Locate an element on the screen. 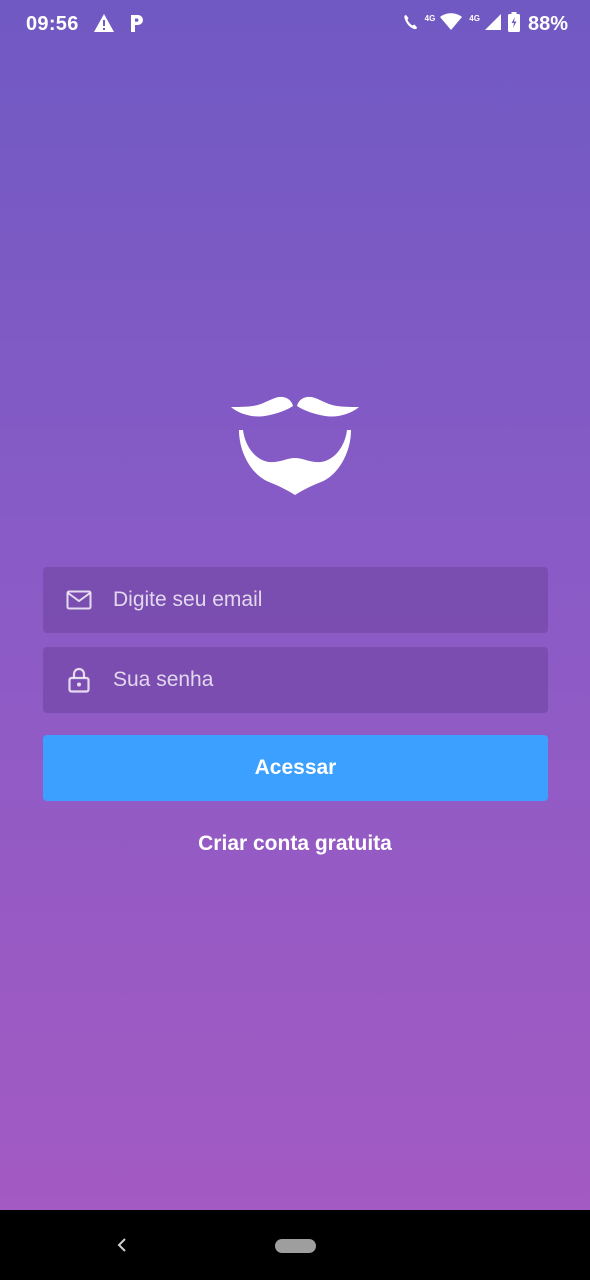 Image resolution: width=590 pixels, height=1280 pixels. password-field is located at coordinates (295, 680).